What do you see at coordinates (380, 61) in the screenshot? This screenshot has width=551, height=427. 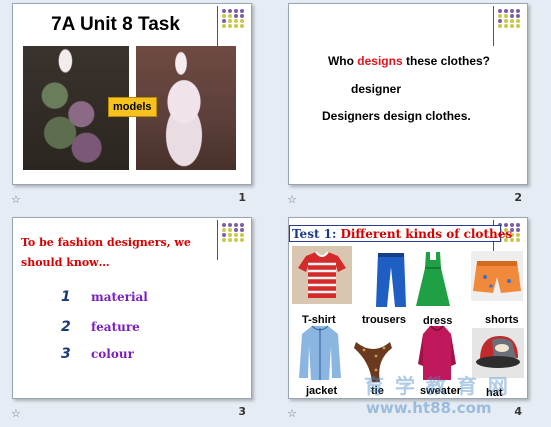 I see `question-highlight: designs` at bounding box center [380, 61].